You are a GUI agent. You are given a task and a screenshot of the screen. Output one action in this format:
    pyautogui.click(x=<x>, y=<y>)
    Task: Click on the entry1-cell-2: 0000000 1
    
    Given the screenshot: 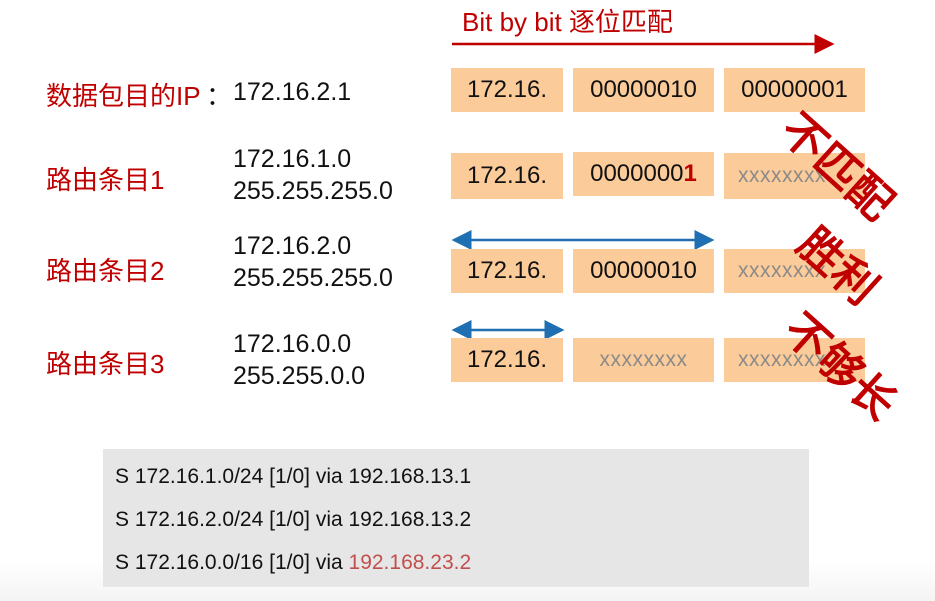 What is the action you would take?
    pyautogui.click(x=643, y=174)
    